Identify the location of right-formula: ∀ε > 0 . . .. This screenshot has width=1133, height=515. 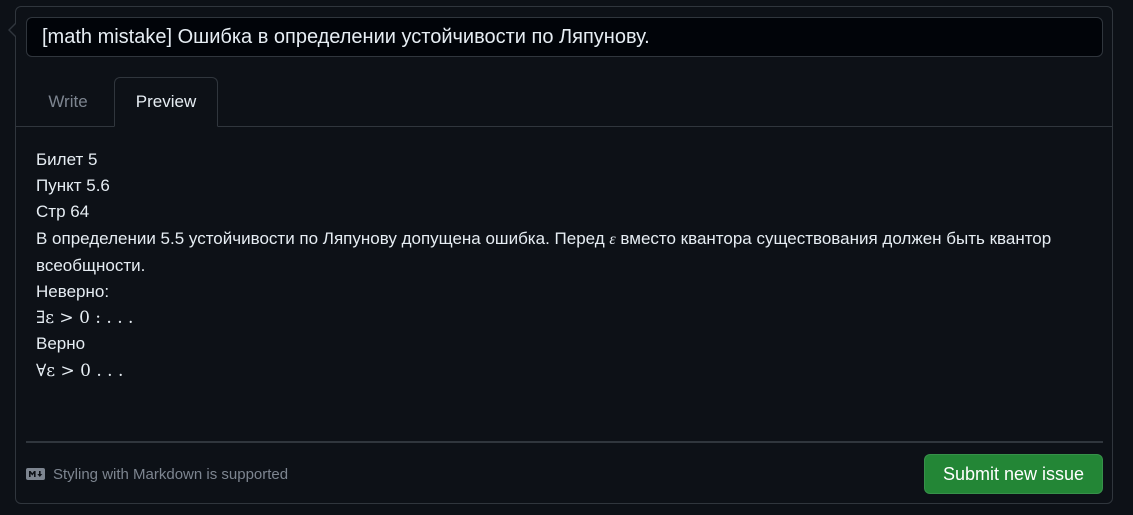
(80, 370).